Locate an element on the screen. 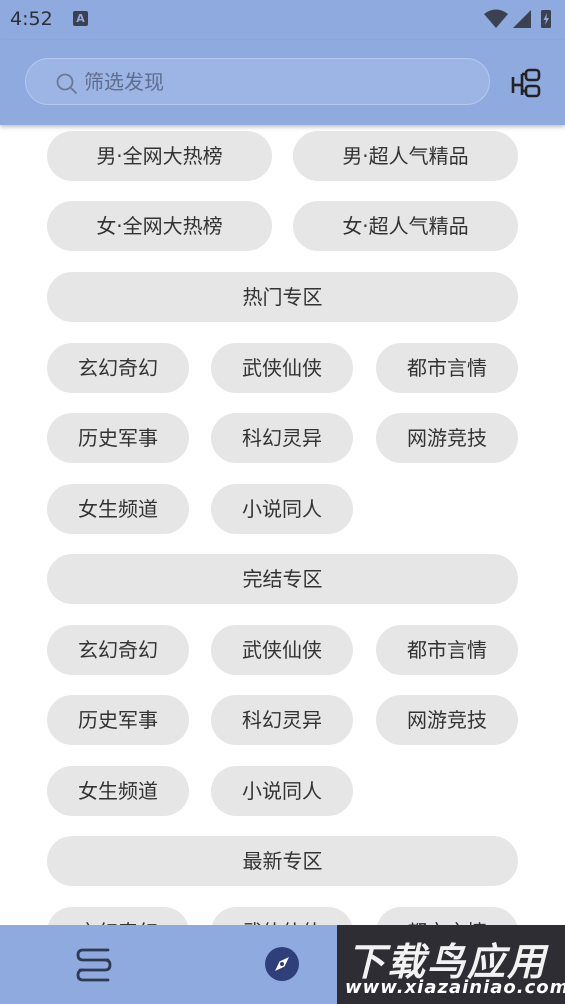 The width and height of the screenshot is (565, 1004). filter-icon is located at coordinates (526, 83).